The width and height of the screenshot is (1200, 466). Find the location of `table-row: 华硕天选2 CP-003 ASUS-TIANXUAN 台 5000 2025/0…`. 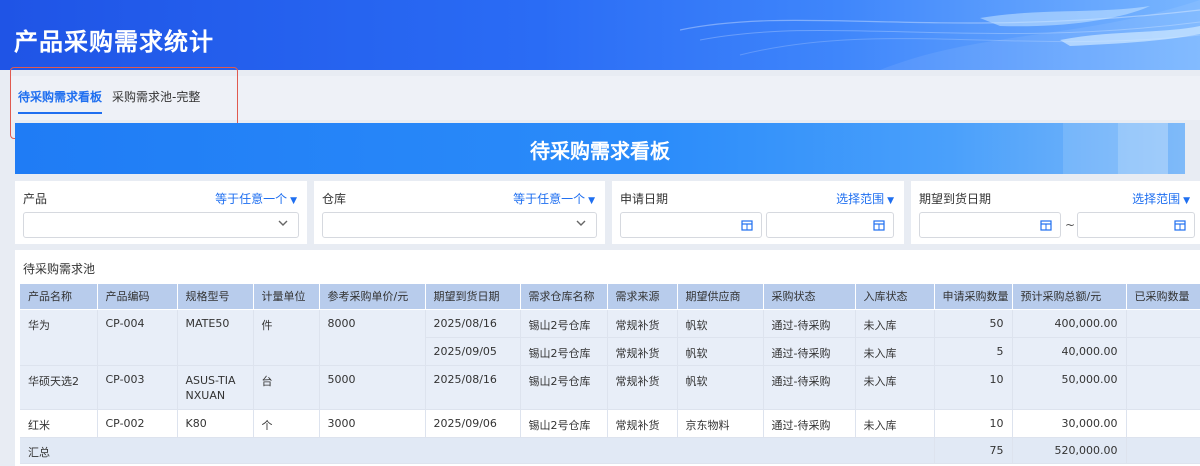

table-row: 华硕天选2 CP-003 ASUS-TIANXUAN 台 5000 2025/0… is located at coordinates (610, 387).